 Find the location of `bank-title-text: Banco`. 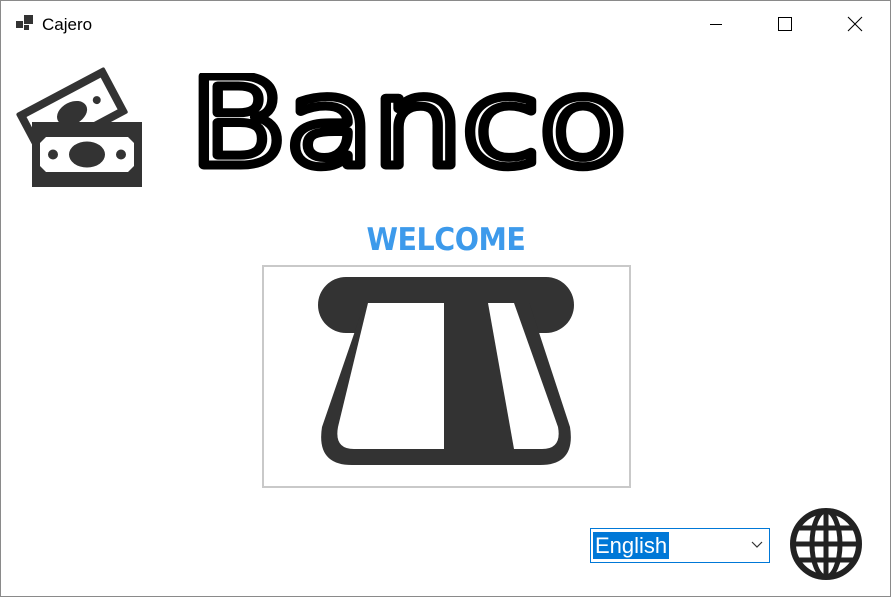

bank-title-text: Banco is located at coordinates (408, 123).